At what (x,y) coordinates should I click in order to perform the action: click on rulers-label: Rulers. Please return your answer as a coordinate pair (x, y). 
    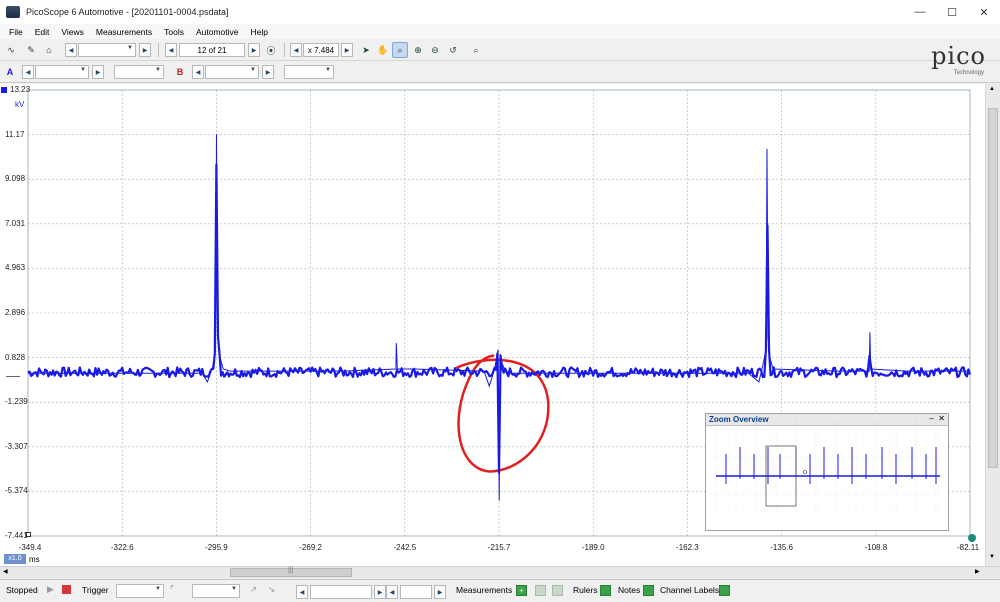
    Looking at the image, I should click on (585, 590).